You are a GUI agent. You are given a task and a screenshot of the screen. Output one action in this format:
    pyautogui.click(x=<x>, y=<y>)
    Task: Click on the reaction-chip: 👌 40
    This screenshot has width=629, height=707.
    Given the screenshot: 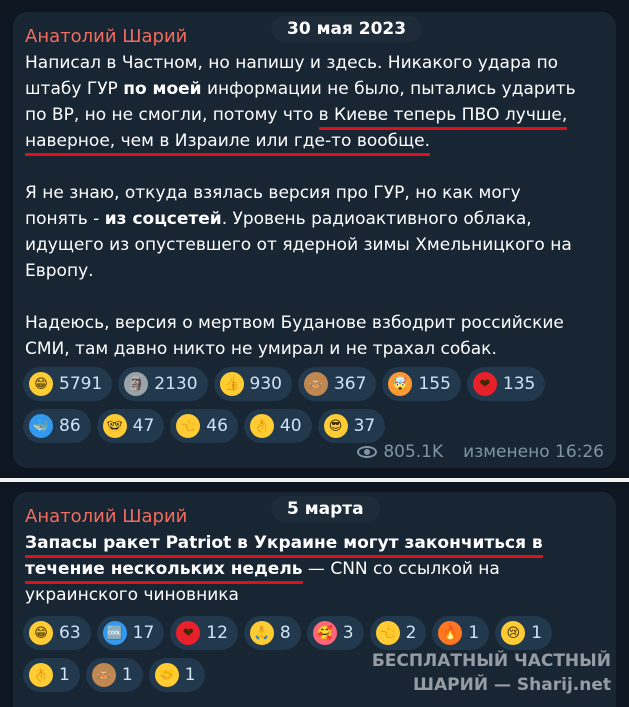 What is the action you would take?
    pyautogui.click(x=277, y=426)
    